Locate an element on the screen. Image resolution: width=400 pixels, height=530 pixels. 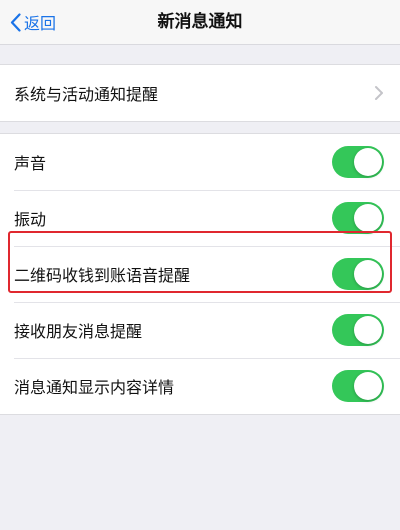
back-button: 返回 is located at coordinates (33, 22).